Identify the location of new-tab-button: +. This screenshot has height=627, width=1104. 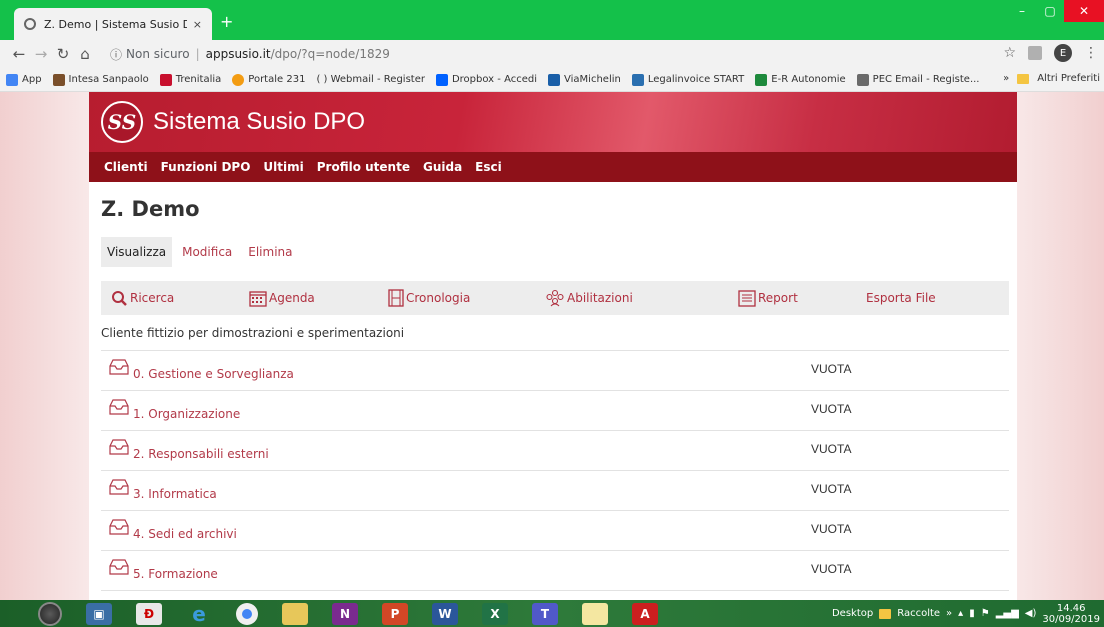
(226, 21).